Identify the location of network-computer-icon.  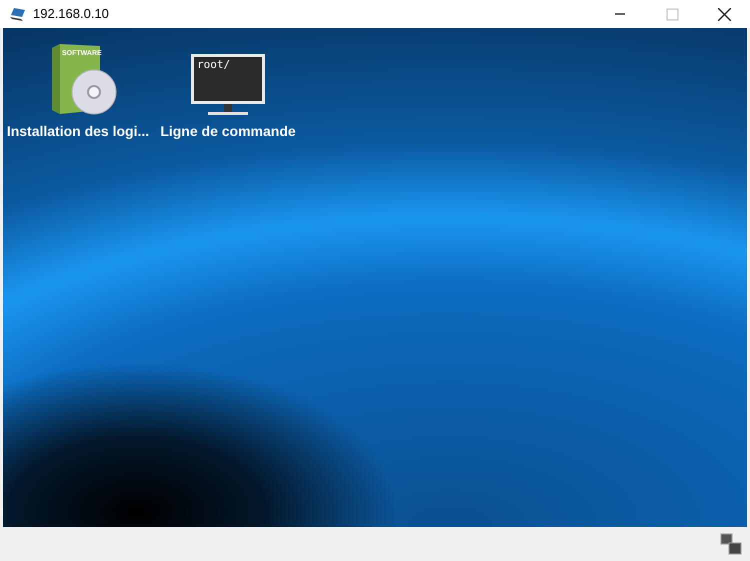
(18, 14).